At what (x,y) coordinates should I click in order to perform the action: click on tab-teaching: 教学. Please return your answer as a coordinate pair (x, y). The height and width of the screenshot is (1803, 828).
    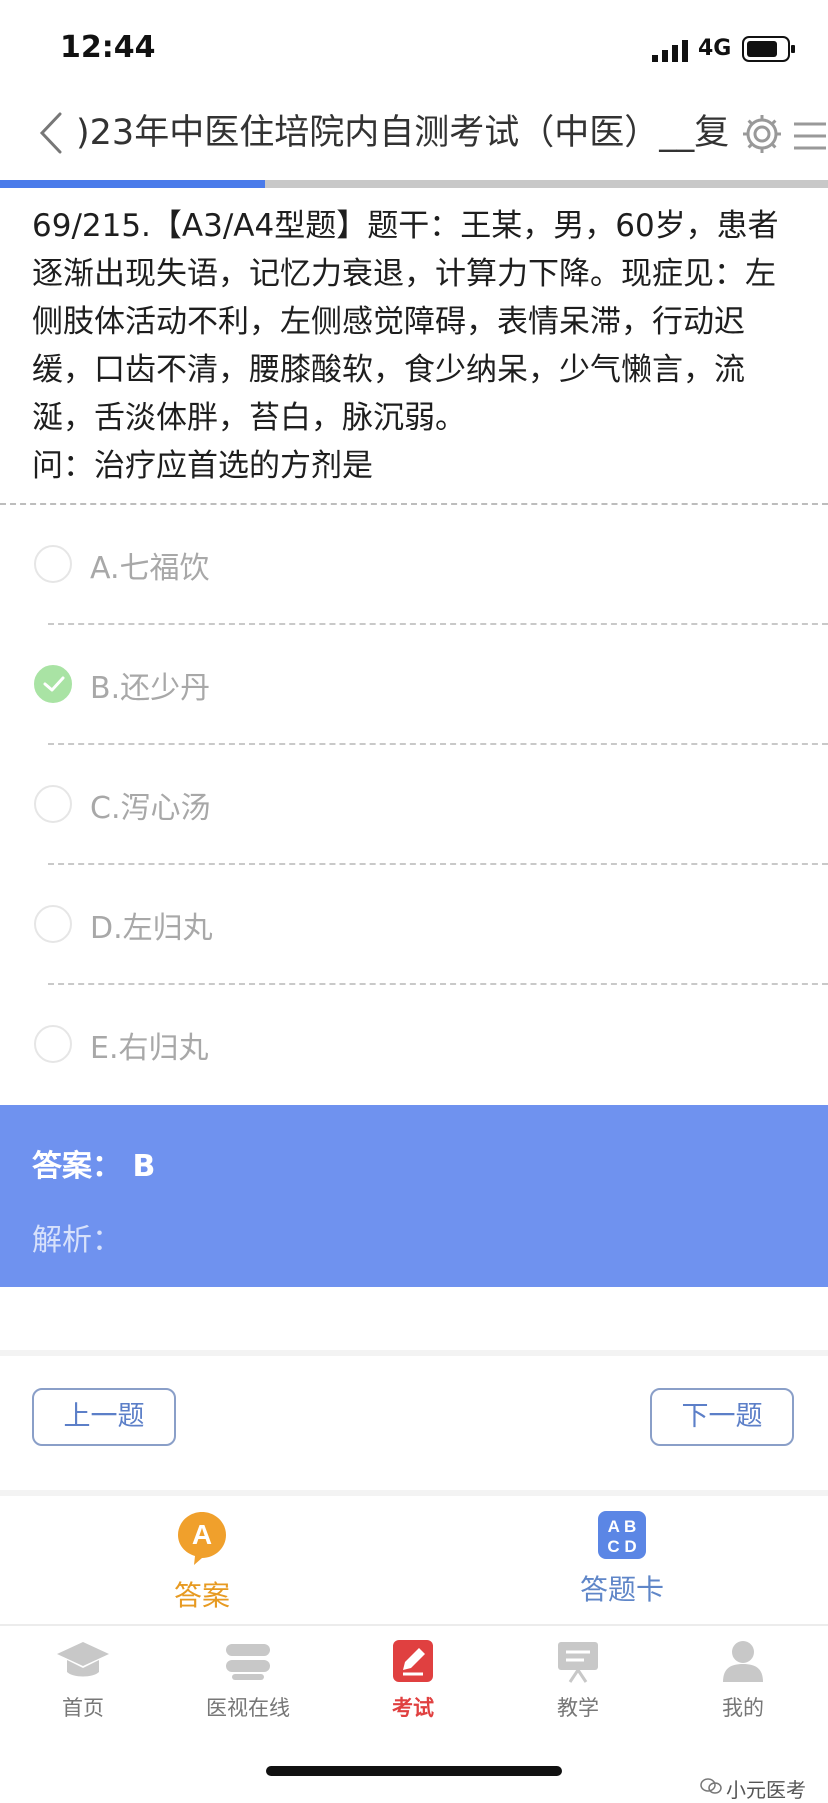
    Looking at the image, I should click on (578, 1680).